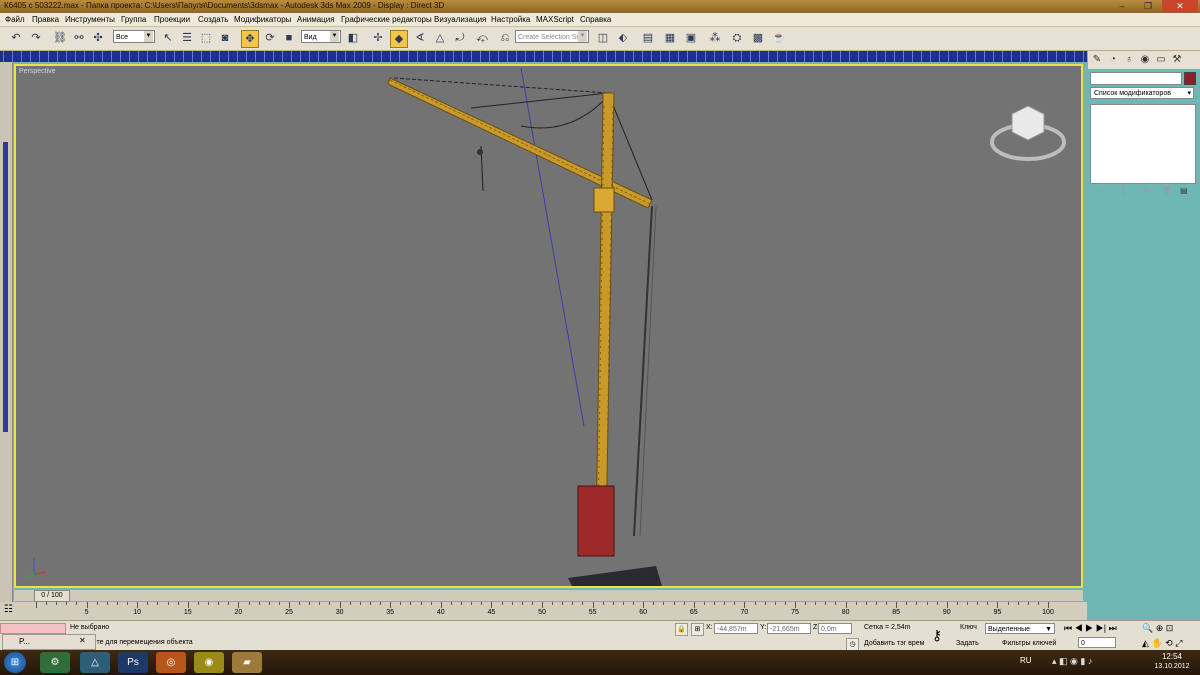  I want to click on rectangle-selection-icon: ⬚, so click(206, 38).